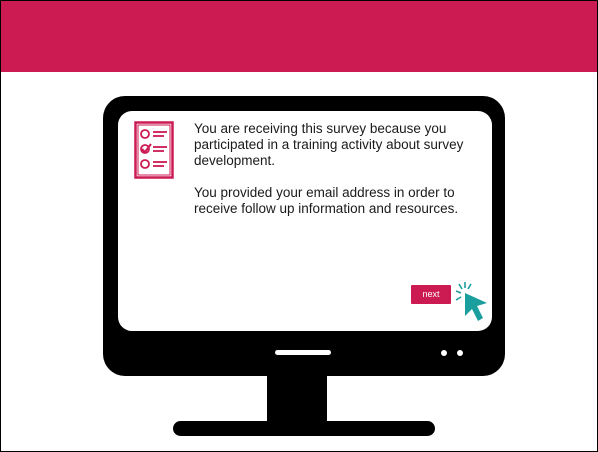 This screenshot has width=598, height=452. What do you see at coordinates (303, 352) in the screenshot?
I see `monitor-bezel-bar` at bounding box center [303, 352].